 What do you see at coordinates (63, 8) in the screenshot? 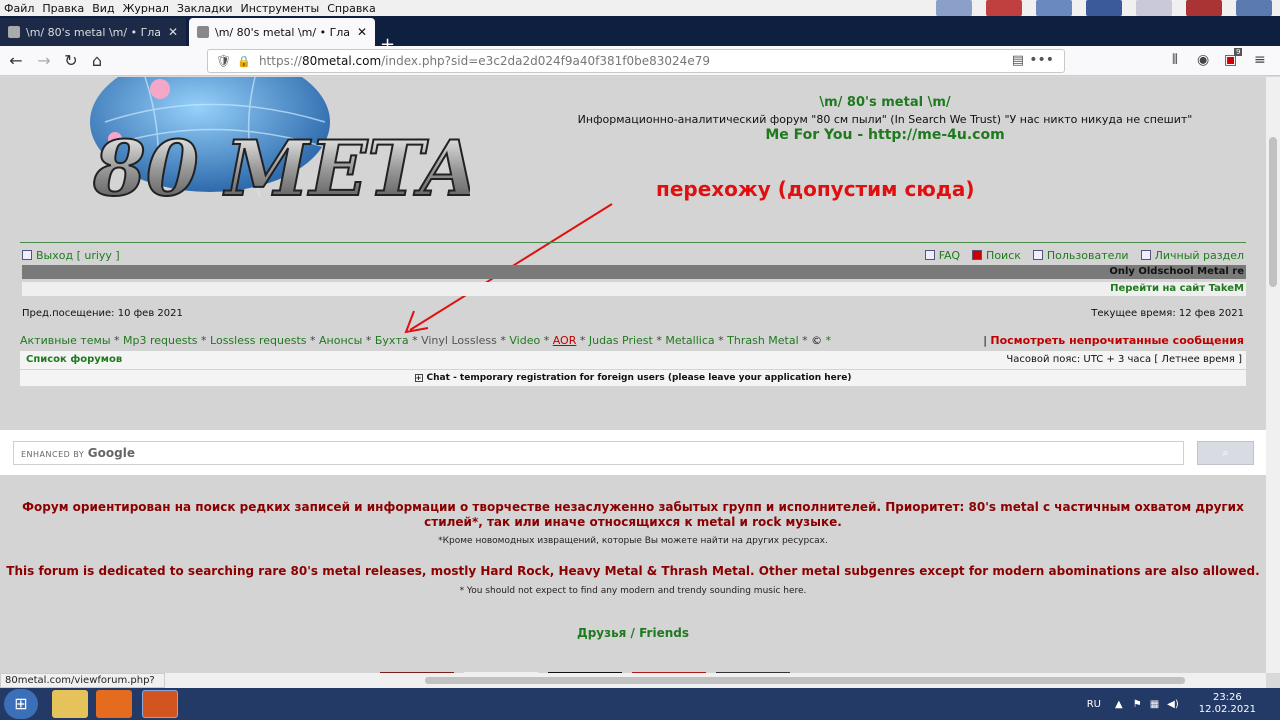
I see `menu-edit: Правка` at bounding box center [63, 8].